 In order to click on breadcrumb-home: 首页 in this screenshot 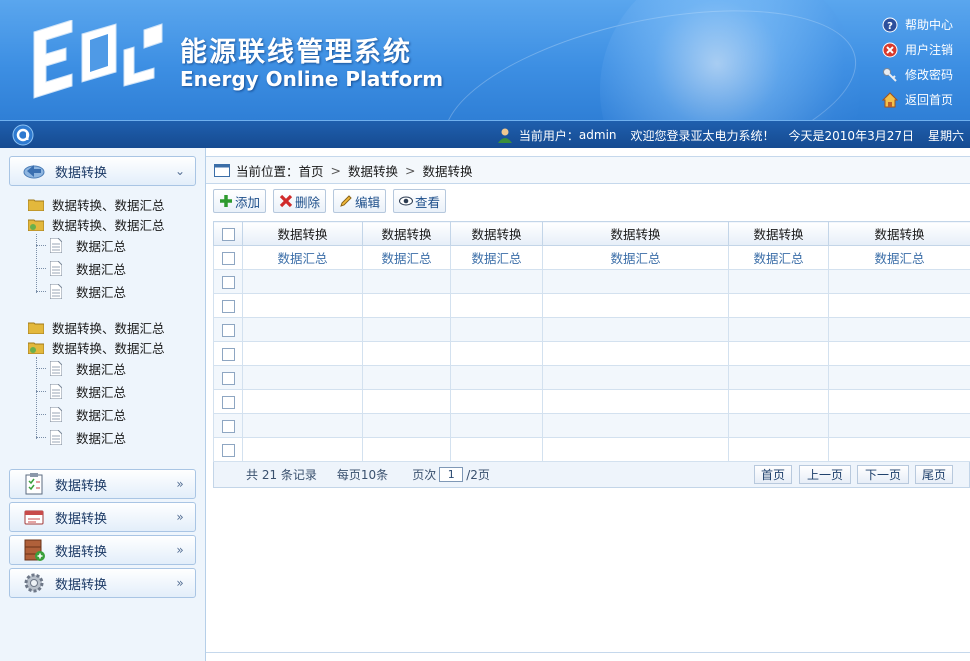, I will do `click(311, 170)`.